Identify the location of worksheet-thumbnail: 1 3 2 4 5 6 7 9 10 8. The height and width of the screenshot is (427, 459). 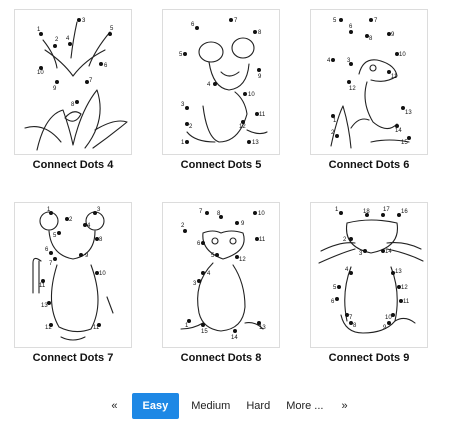
(73, 82).